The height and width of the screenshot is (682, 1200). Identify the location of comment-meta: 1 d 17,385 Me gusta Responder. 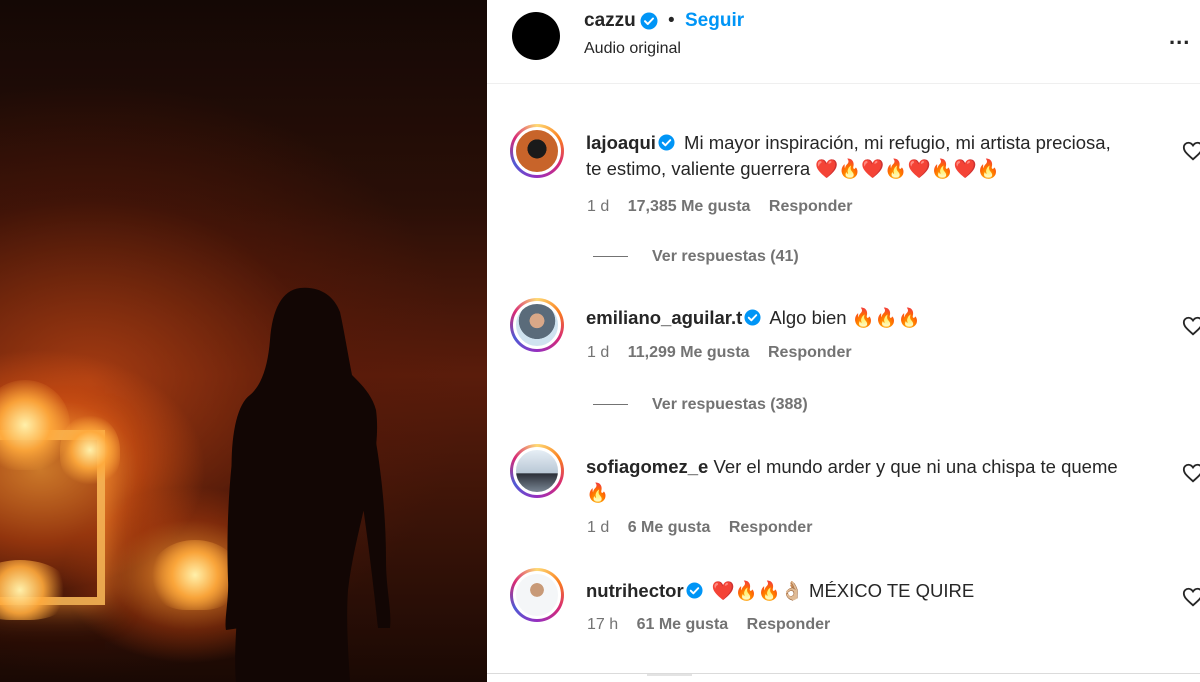
(726, 207).